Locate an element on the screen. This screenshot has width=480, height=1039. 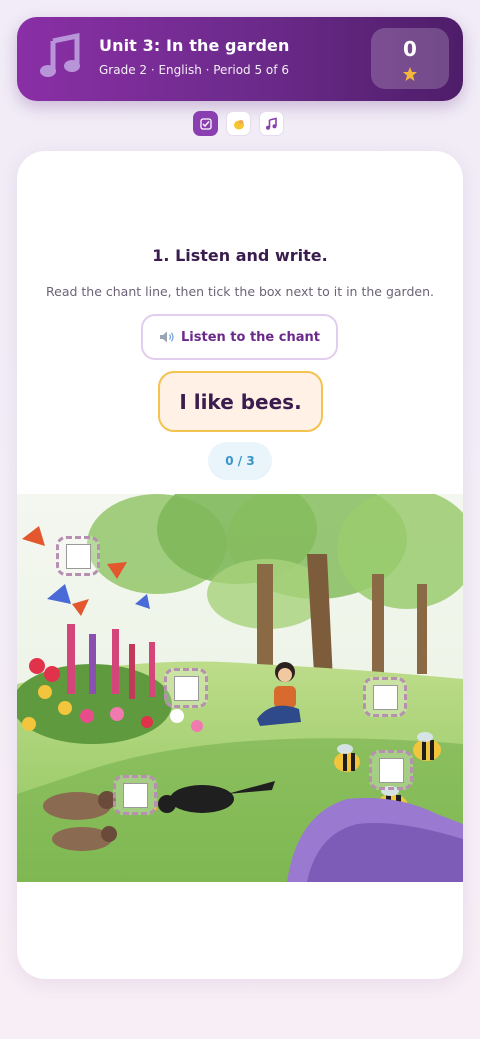
listen-chant-button: Listen to the chant is located at coordinates (239, 337).